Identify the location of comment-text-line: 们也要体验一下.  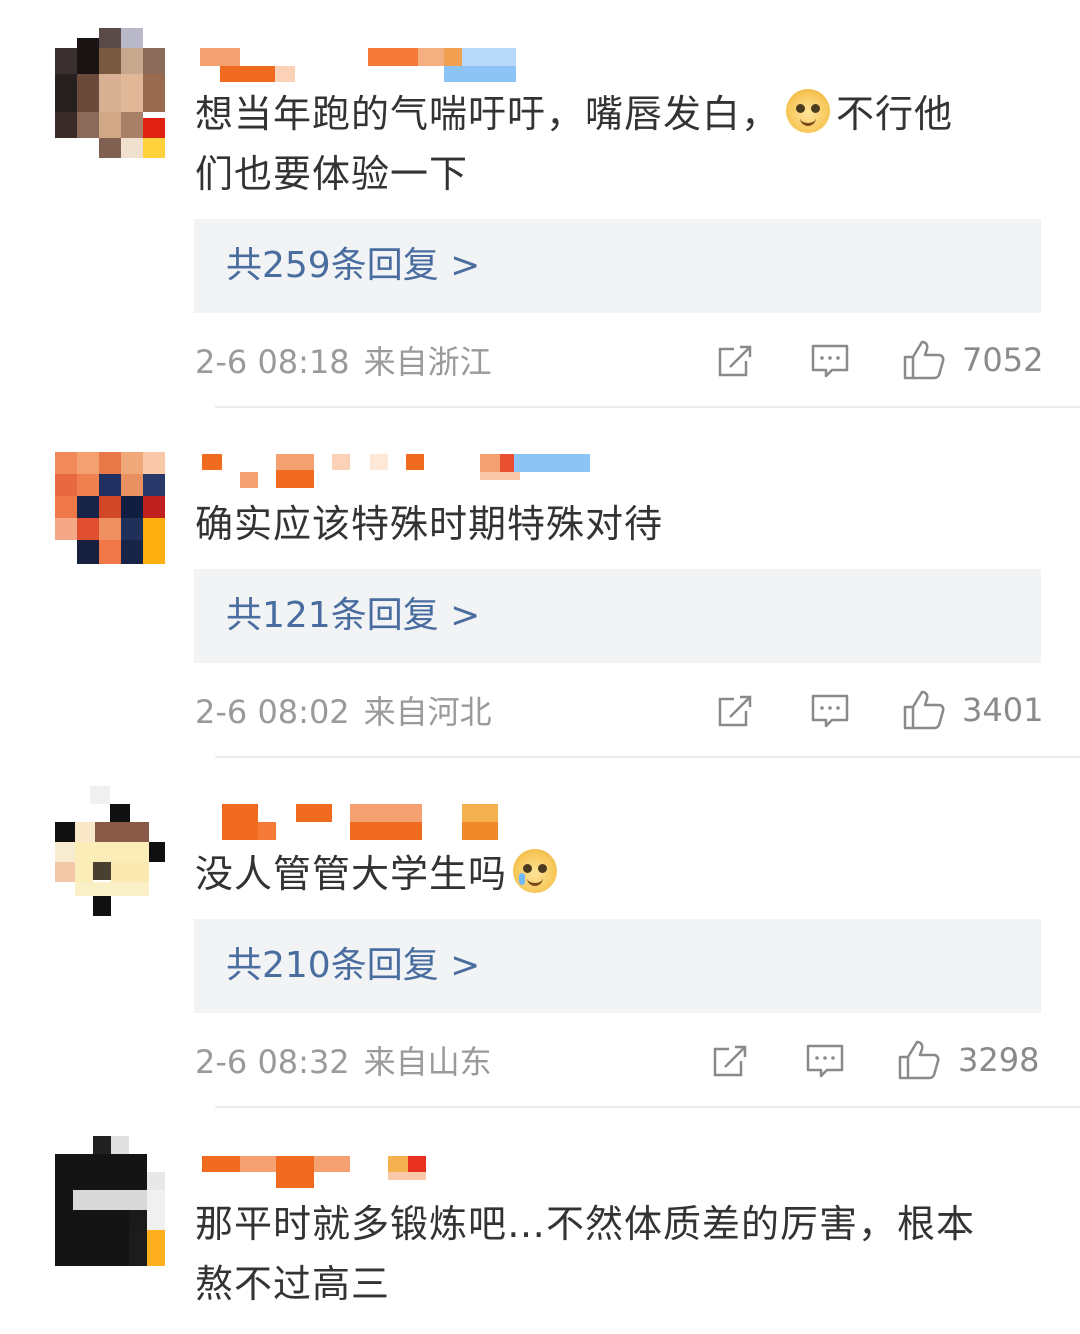
(332, 174).